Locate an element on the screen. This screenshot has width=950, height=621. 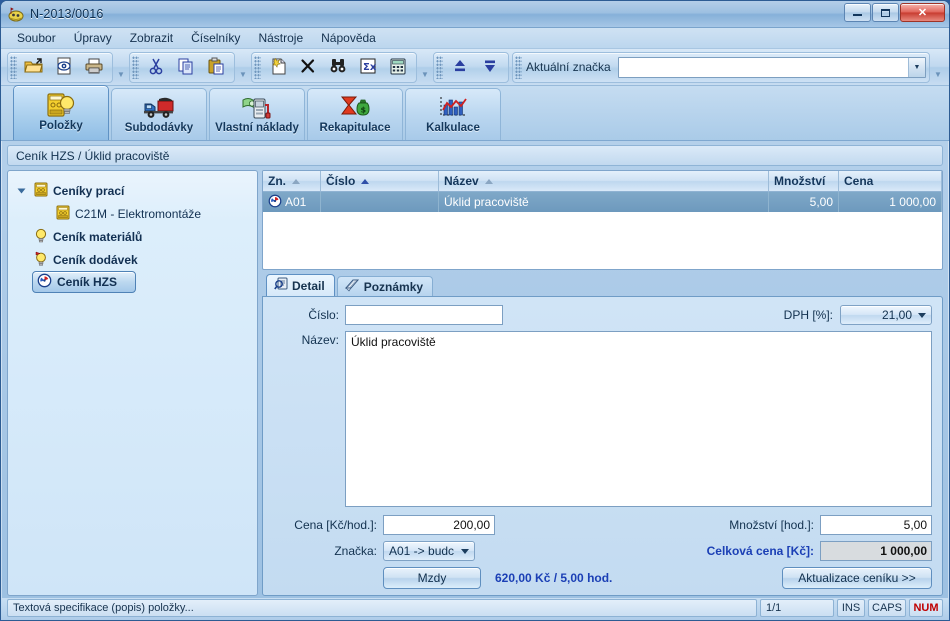
open-button is located at coordinates (34, 67).